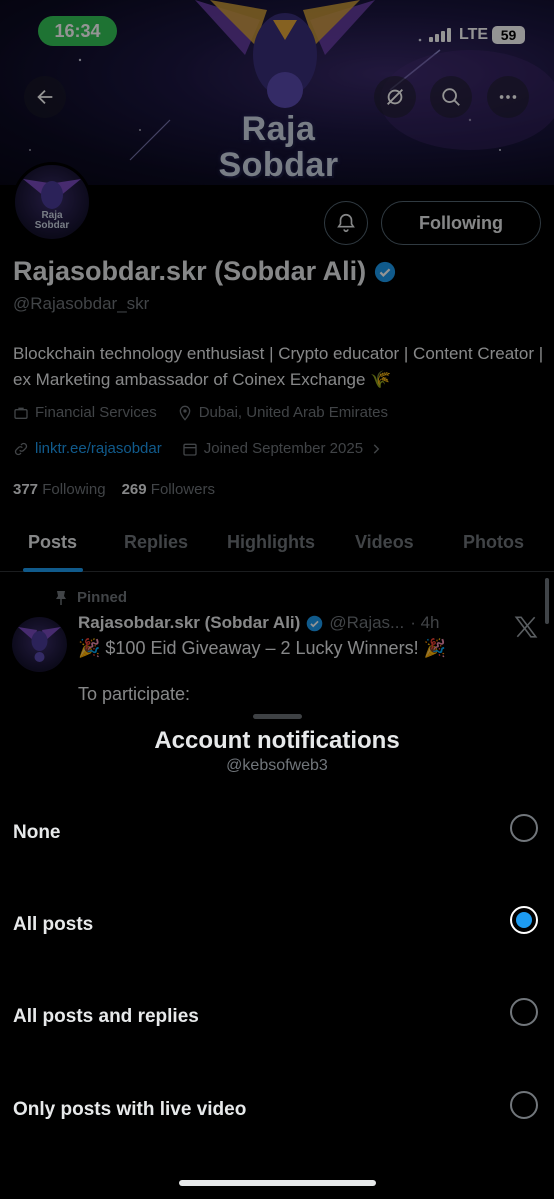  I want to click on option-all-posts-and-replies: All posts and replies, so click(277, 1018).